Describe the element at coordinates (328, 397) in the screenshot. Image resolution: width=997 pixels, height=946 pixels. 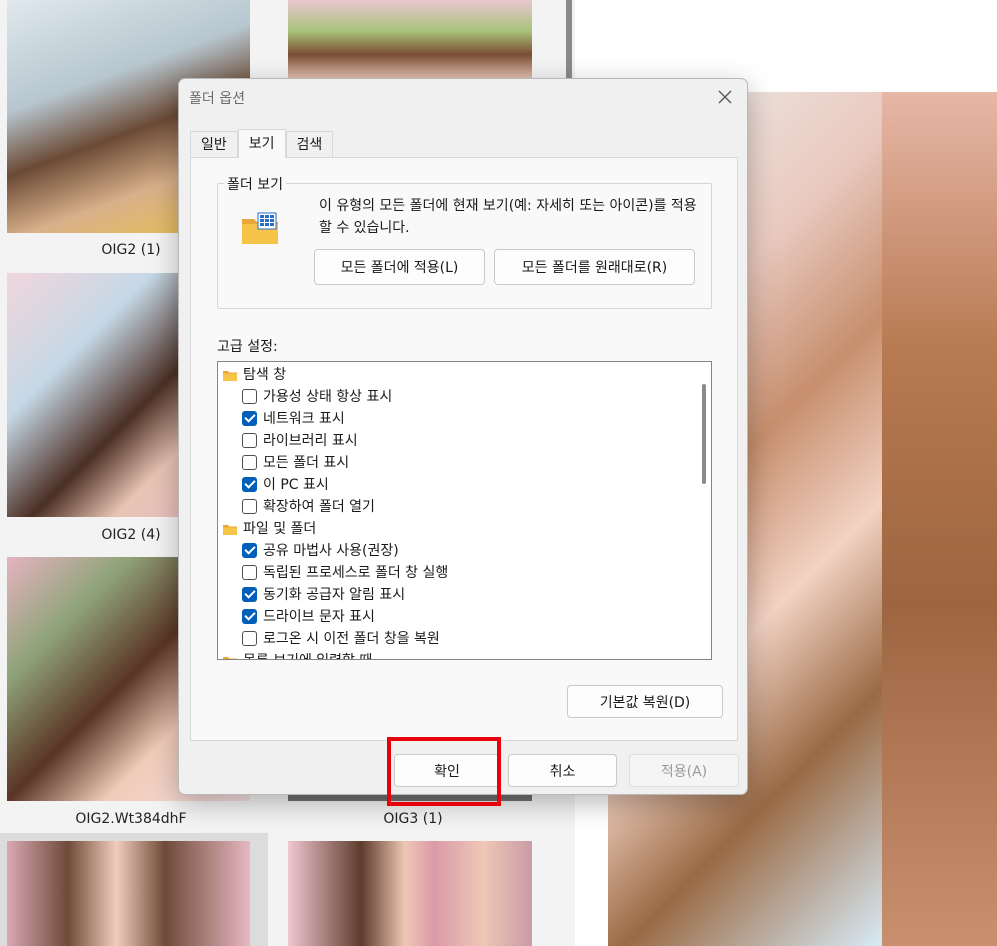
I see `tree-item-label: 가용성 상태 항상 표시` at that location.